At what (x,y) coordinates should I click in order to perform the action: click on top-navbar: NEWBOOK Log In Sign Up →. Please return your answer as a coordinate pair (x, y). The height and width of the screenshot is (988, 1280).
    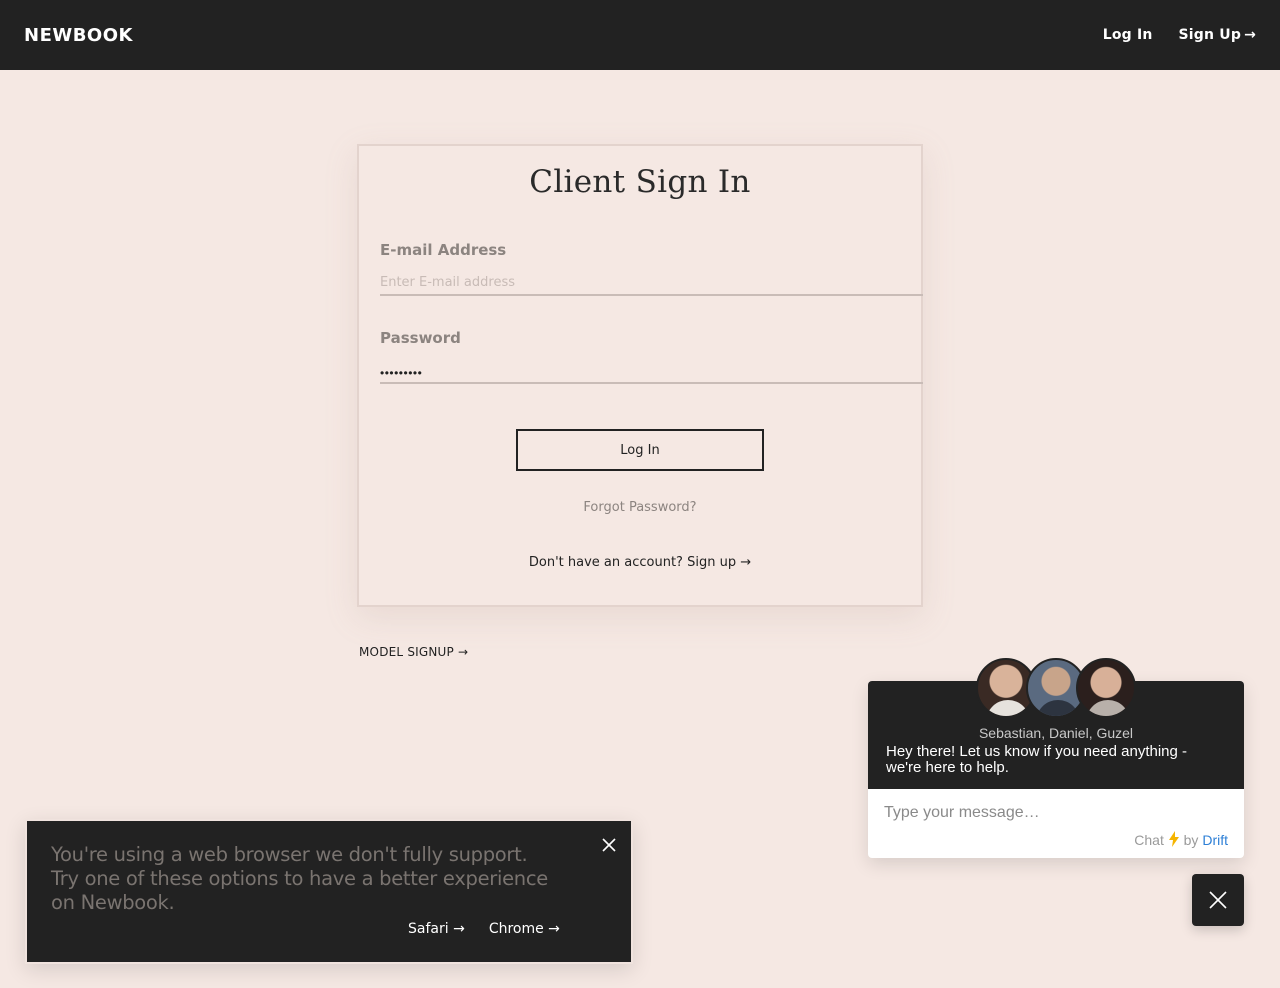
    Looking at the image, I should click on (640, 35).